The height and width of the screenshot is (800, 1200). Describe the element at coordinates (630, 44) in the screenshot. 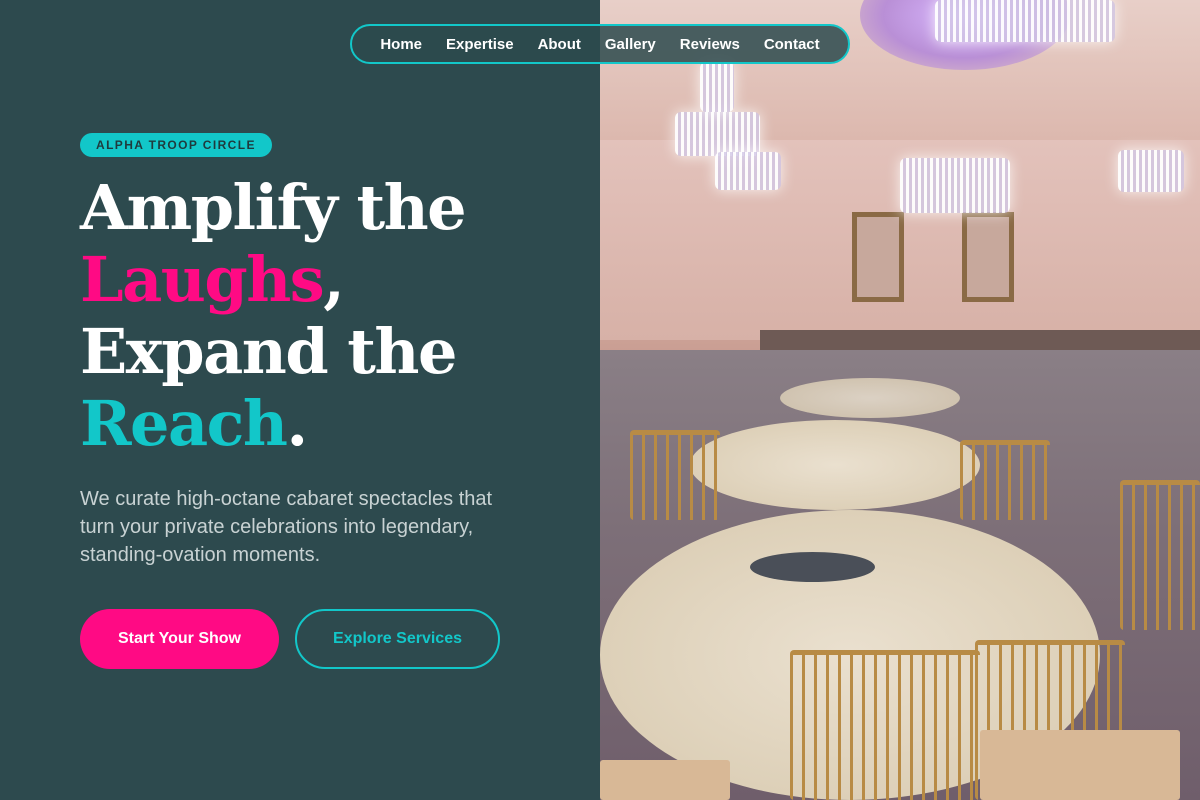

I see `nav-gallery: Gallery` at that location.